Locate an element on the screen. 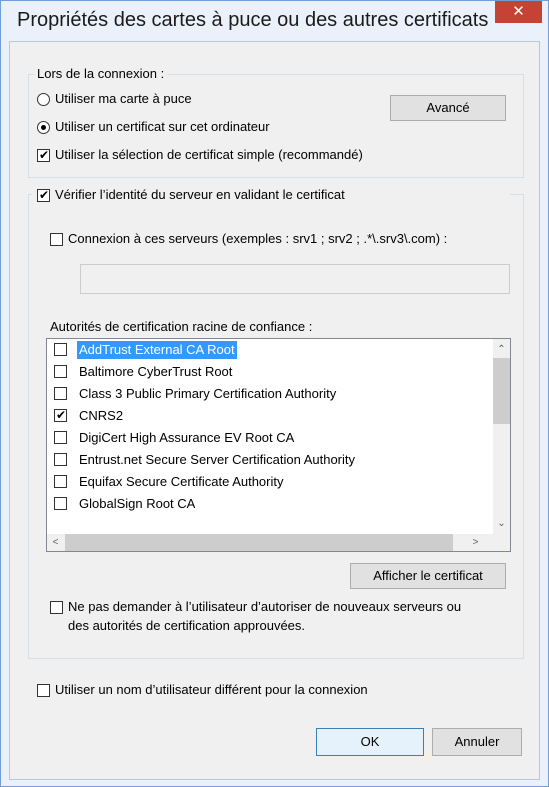 This screenshot has width=549, height=787. root-ca-list-item: Baltimore CyberTrust Root is located at coordinates (274, 372).